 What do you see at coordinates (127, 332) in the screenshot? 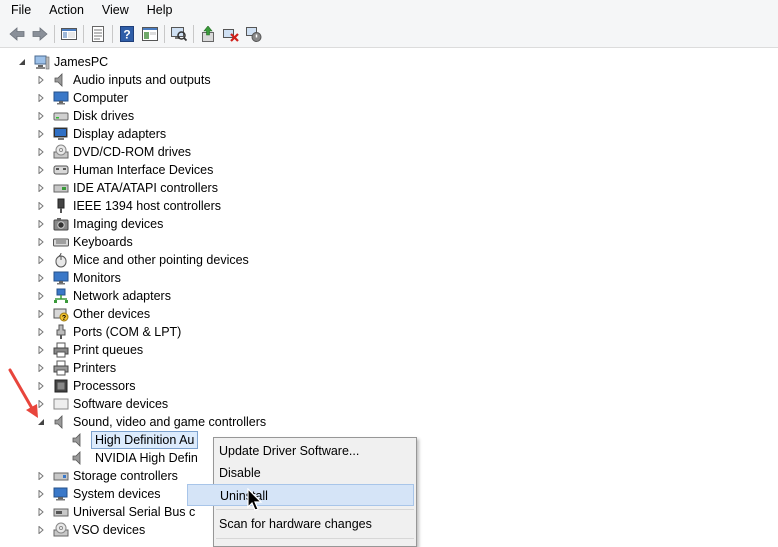
I see `tree-category-label: Ports (COM & LPT)` at bounding box center [127, 332].